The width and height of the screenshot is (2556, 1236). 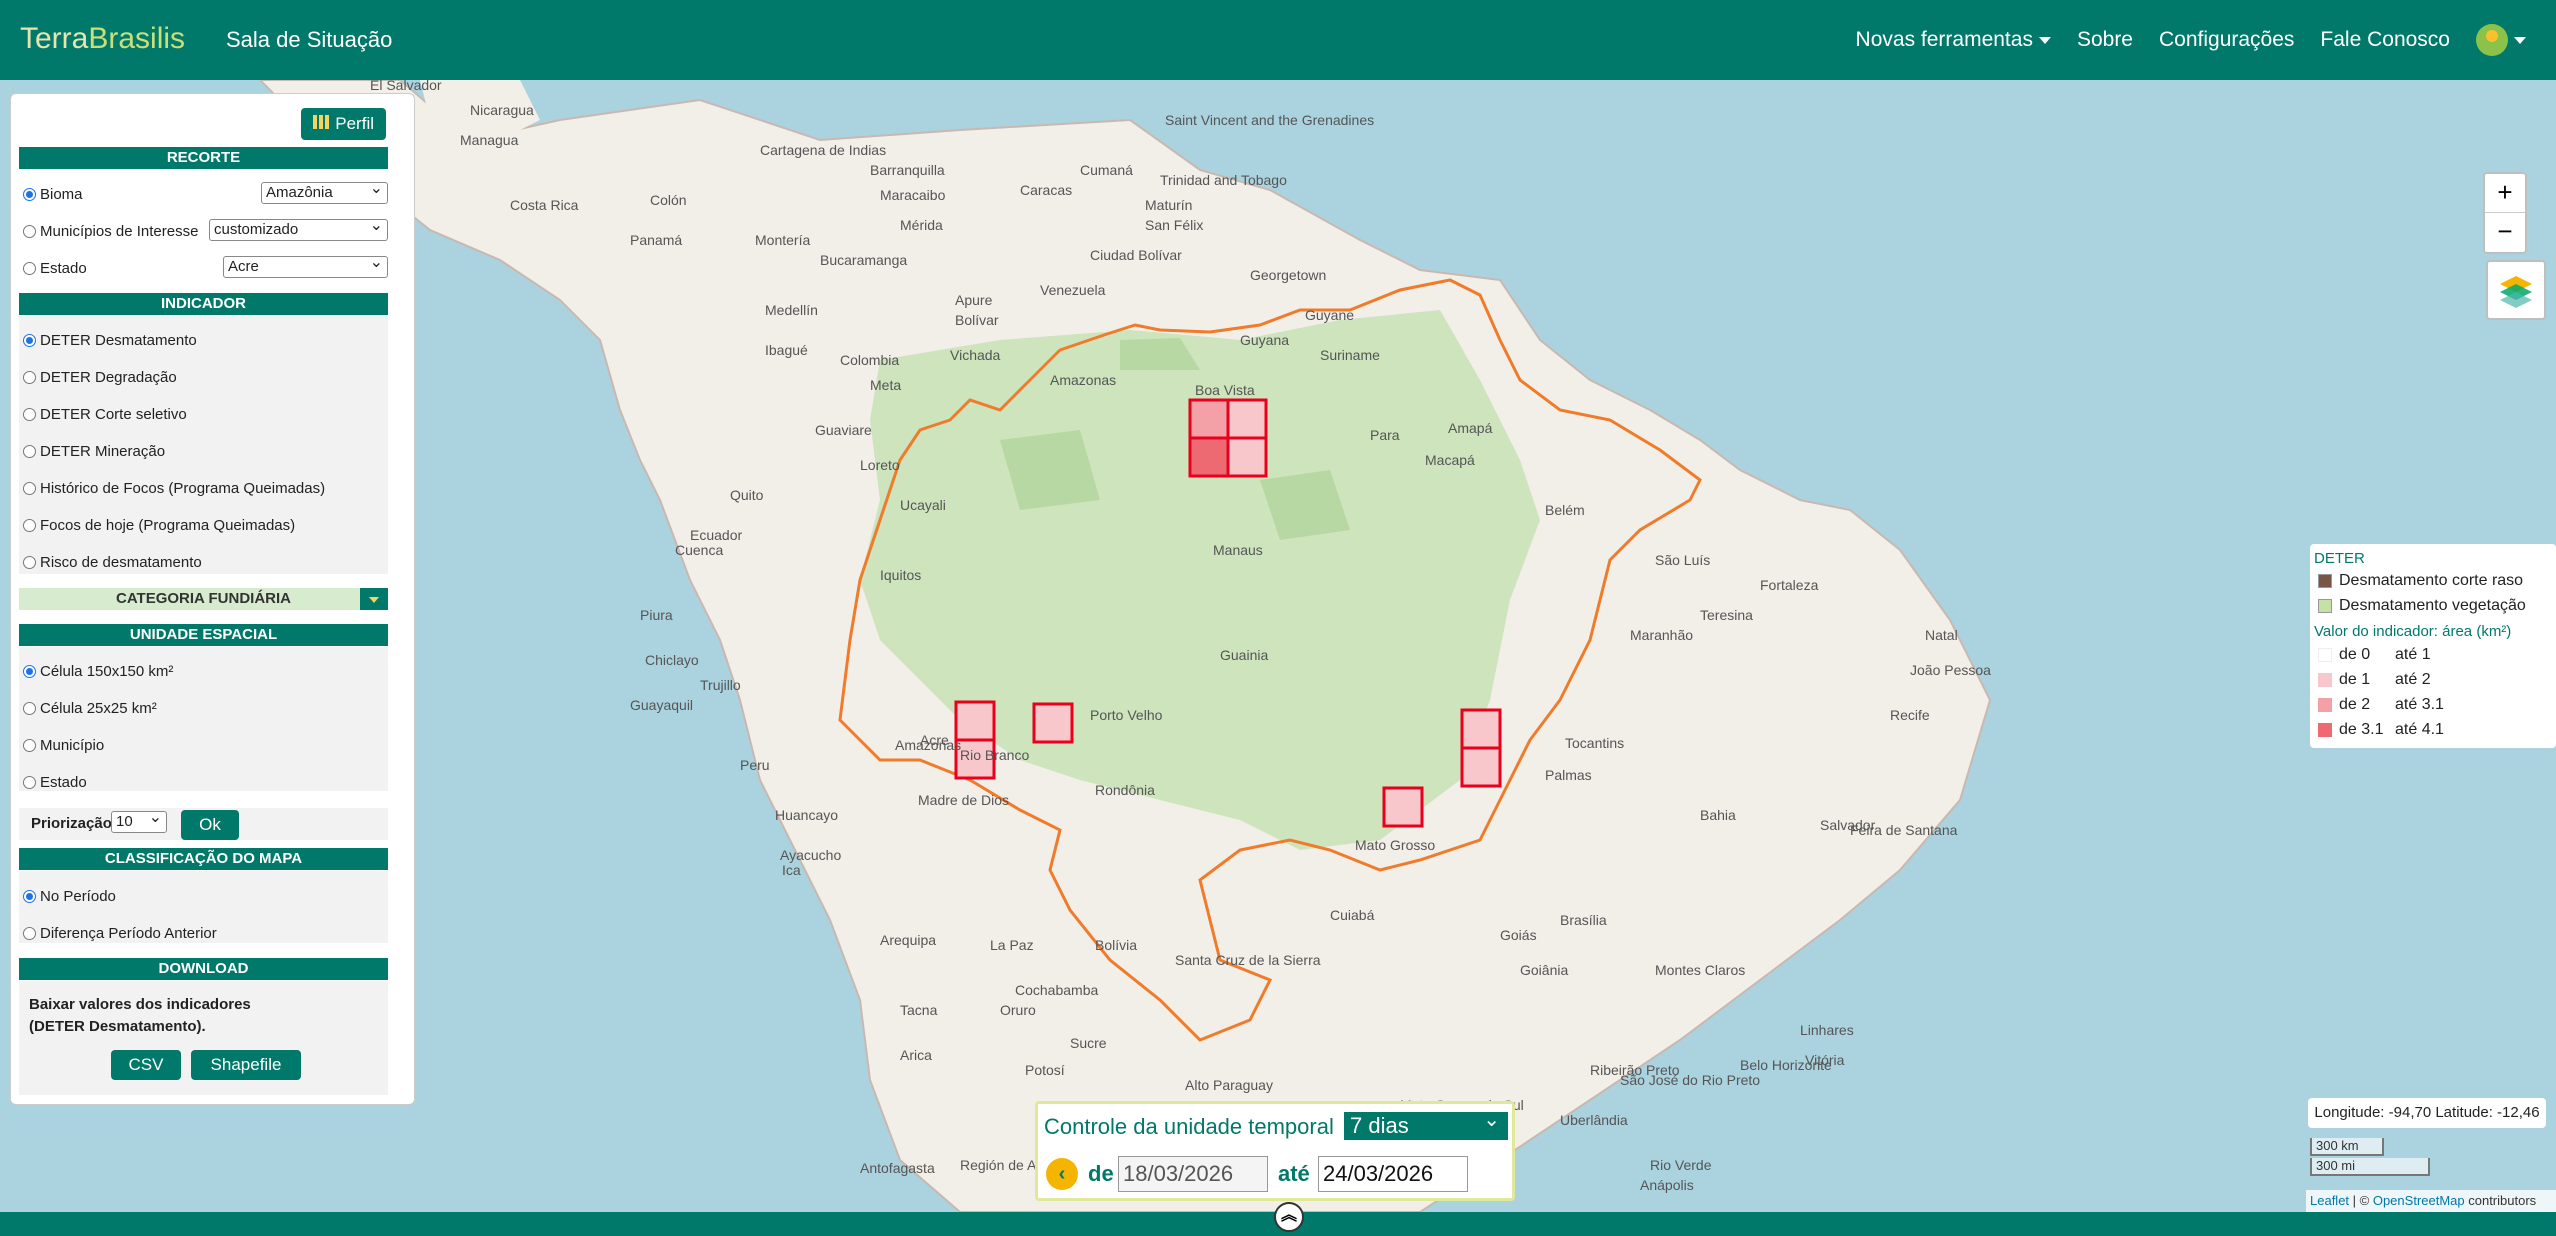 What do you see at coordinates (489, 140) in the screenshot?
I see `map-label: Managua` at bounding box center [489, 140].